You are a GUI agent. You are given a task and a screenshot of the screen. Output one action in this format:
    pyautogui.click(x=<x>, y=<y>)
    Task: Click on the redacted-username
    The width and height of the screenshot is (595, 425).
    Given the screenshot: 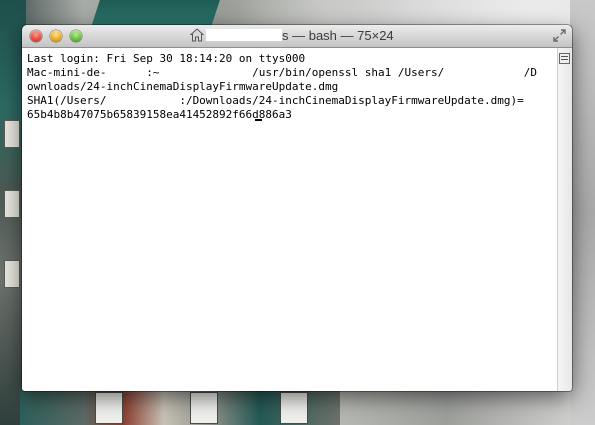 What is the action you would take?
    pyautogui.click(x=244, y=35)
    